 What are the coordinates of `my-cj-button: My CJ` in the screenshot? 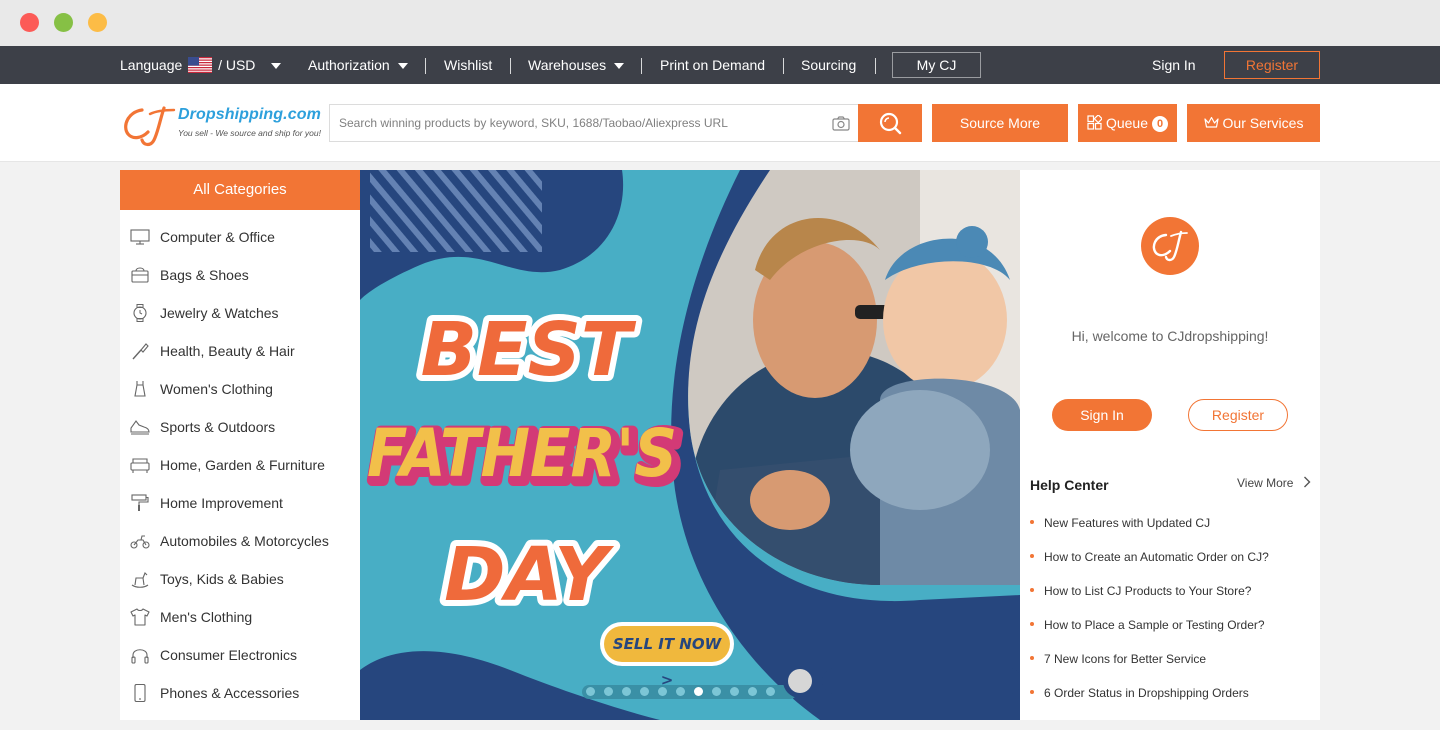 It's located at (936, 65).